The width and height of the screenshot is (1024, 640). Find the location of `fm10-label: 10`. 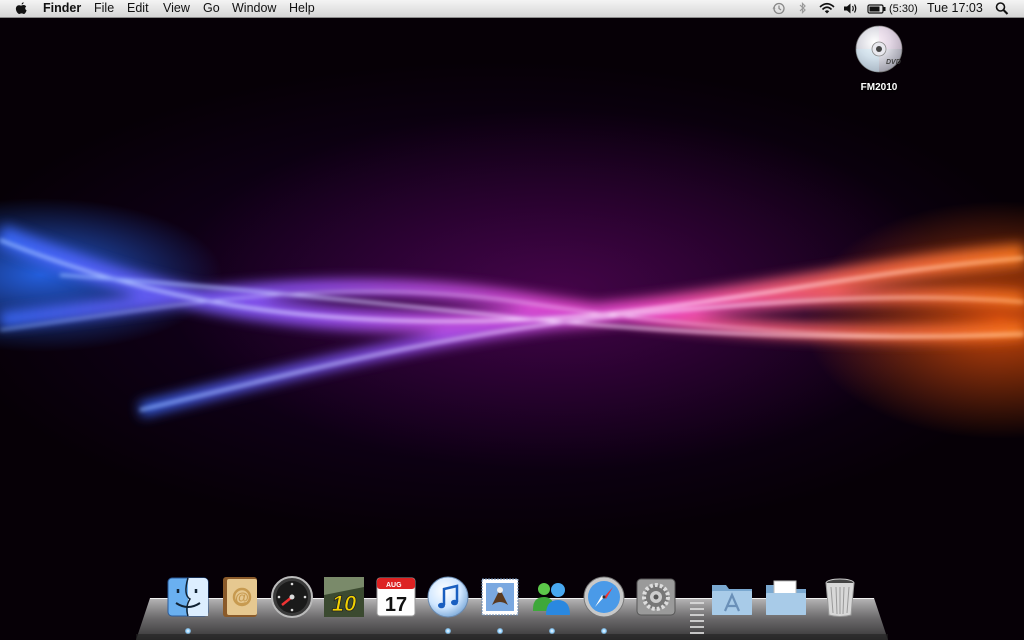

fm10-label: 10 is located at coordinates (344, 603).